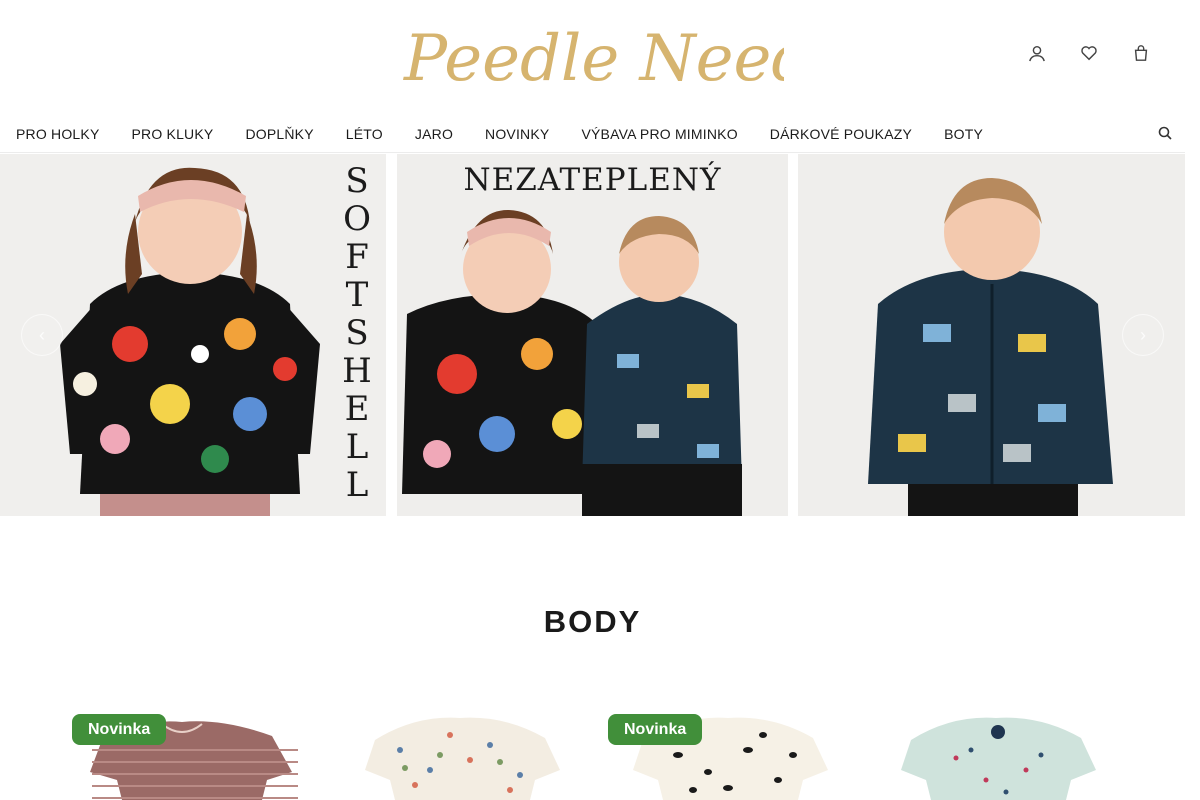 The width and height of the screenshot is (1200, 800). Describe the element at coordinates (592, 180) in the screenshot. I see `nezatepleny-label: NEZATEPLENÝ` at that location.